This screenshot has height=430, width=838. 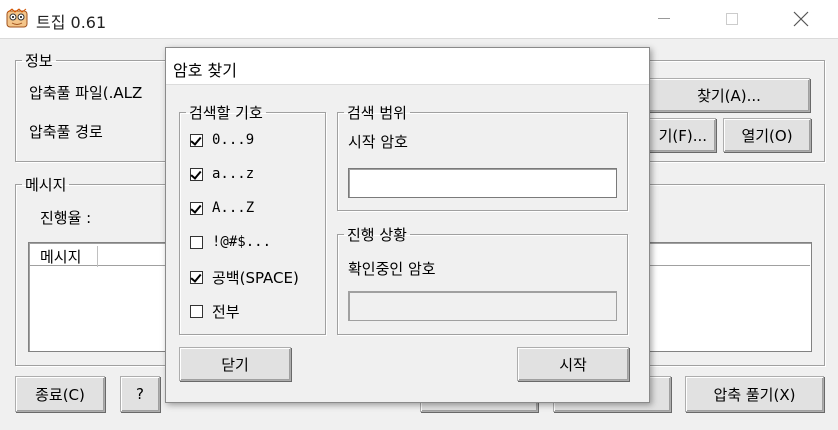 I want to click on maximize-icon, so click(x=732, y=19).